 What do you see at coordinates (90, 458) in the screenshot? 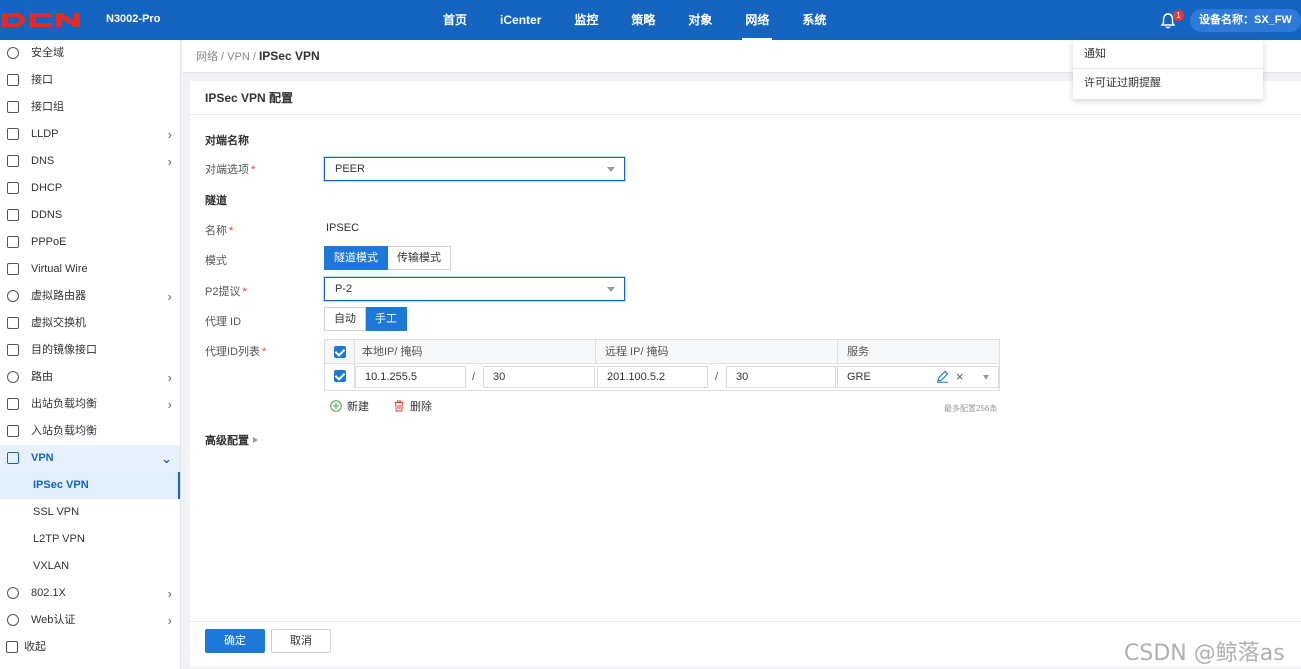
I see `sidebar-item-vpn: VPN ⌄` at bounding box center [90, 458].